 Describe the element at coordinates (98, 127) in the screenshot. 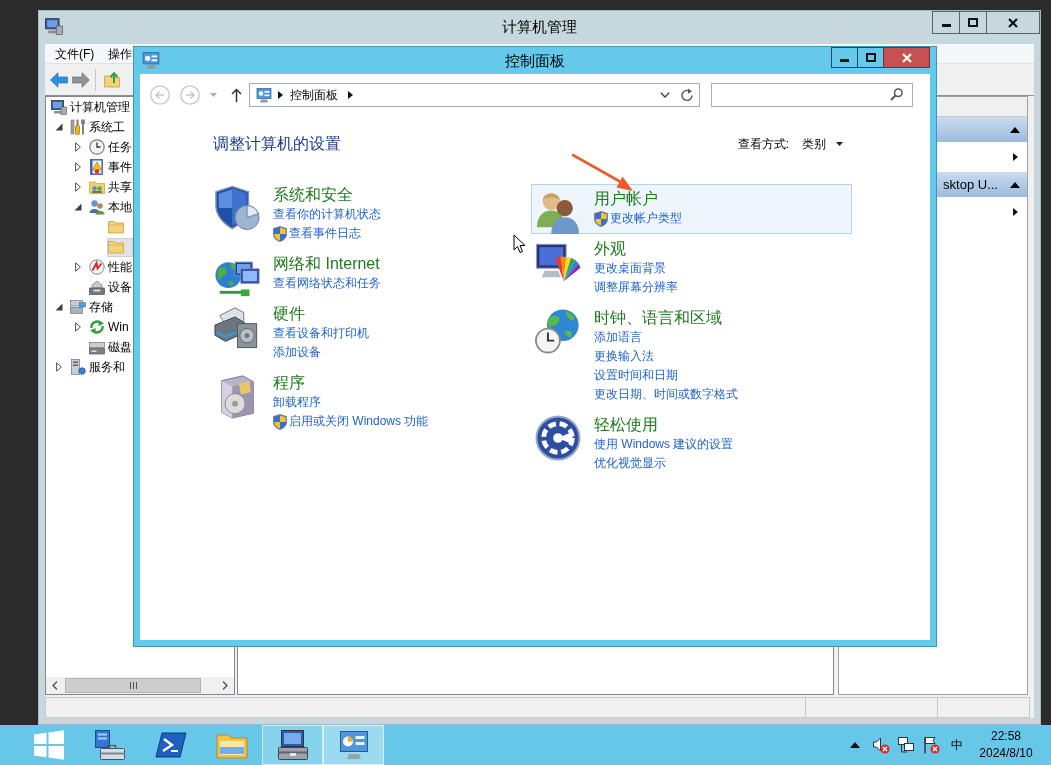

I see `tree-item: 系统工` at that location.